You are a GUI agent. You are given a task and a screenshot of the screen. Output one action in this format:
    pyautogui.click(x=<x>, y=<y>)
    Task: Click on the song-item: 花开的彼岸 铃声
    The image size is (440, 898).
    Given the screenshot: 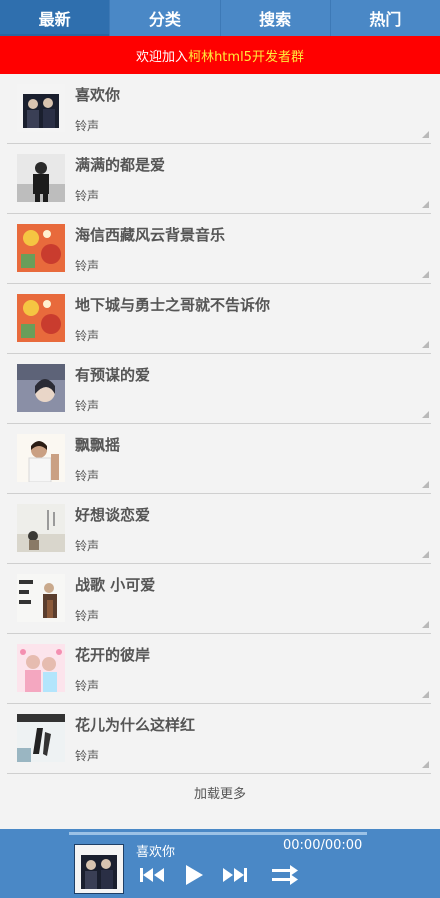 What is the action you would take?
    pyautogui.click(x=219, y=669)
    